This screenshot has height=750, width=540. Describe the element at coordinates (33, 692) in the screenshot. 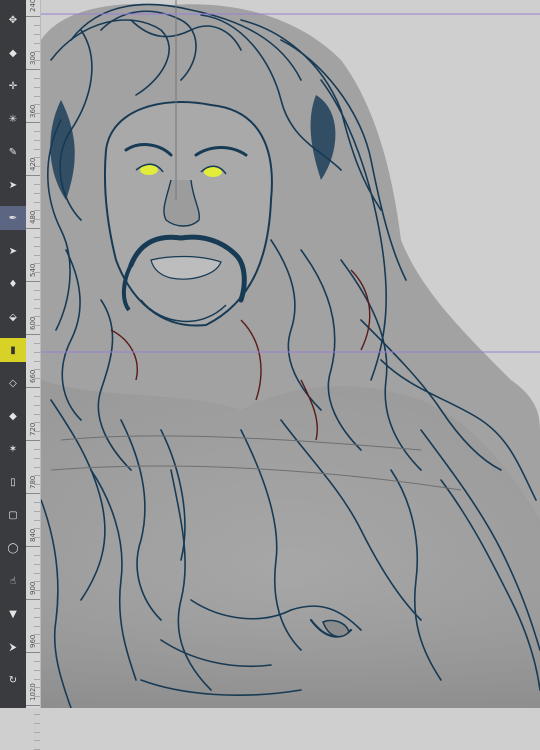

I see `ruler-label: 1020` at that location.